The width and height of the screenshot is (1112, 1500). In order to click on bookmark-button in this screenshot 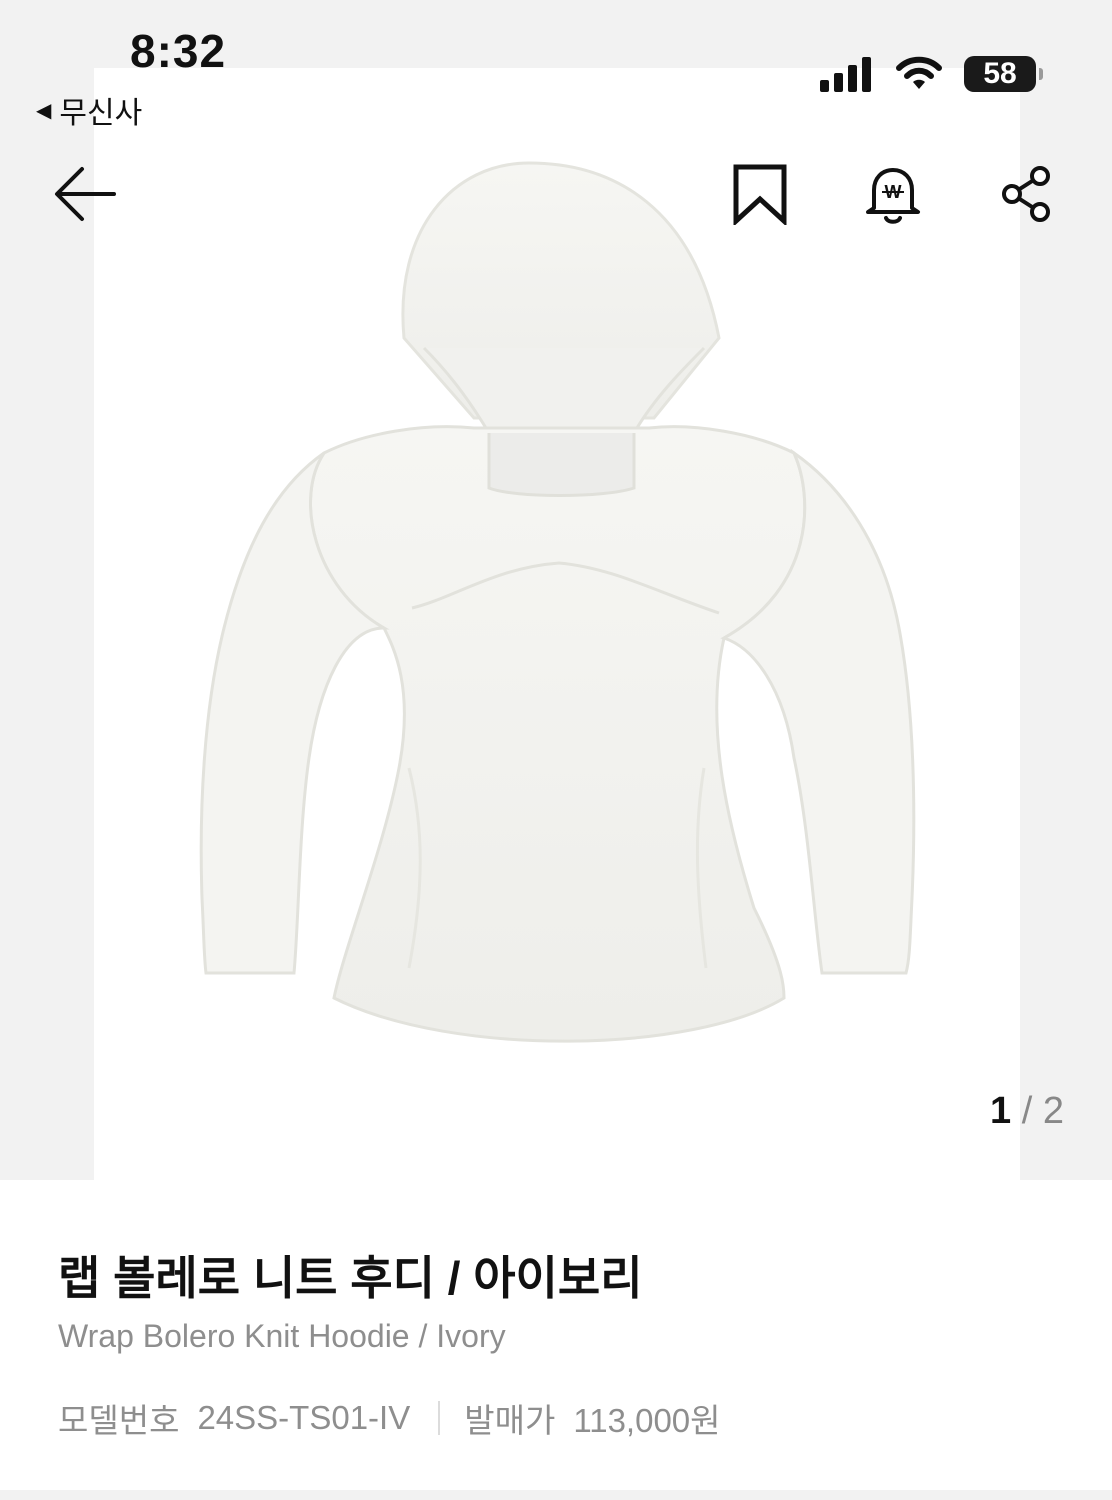, I will do `click(760, 196)`.